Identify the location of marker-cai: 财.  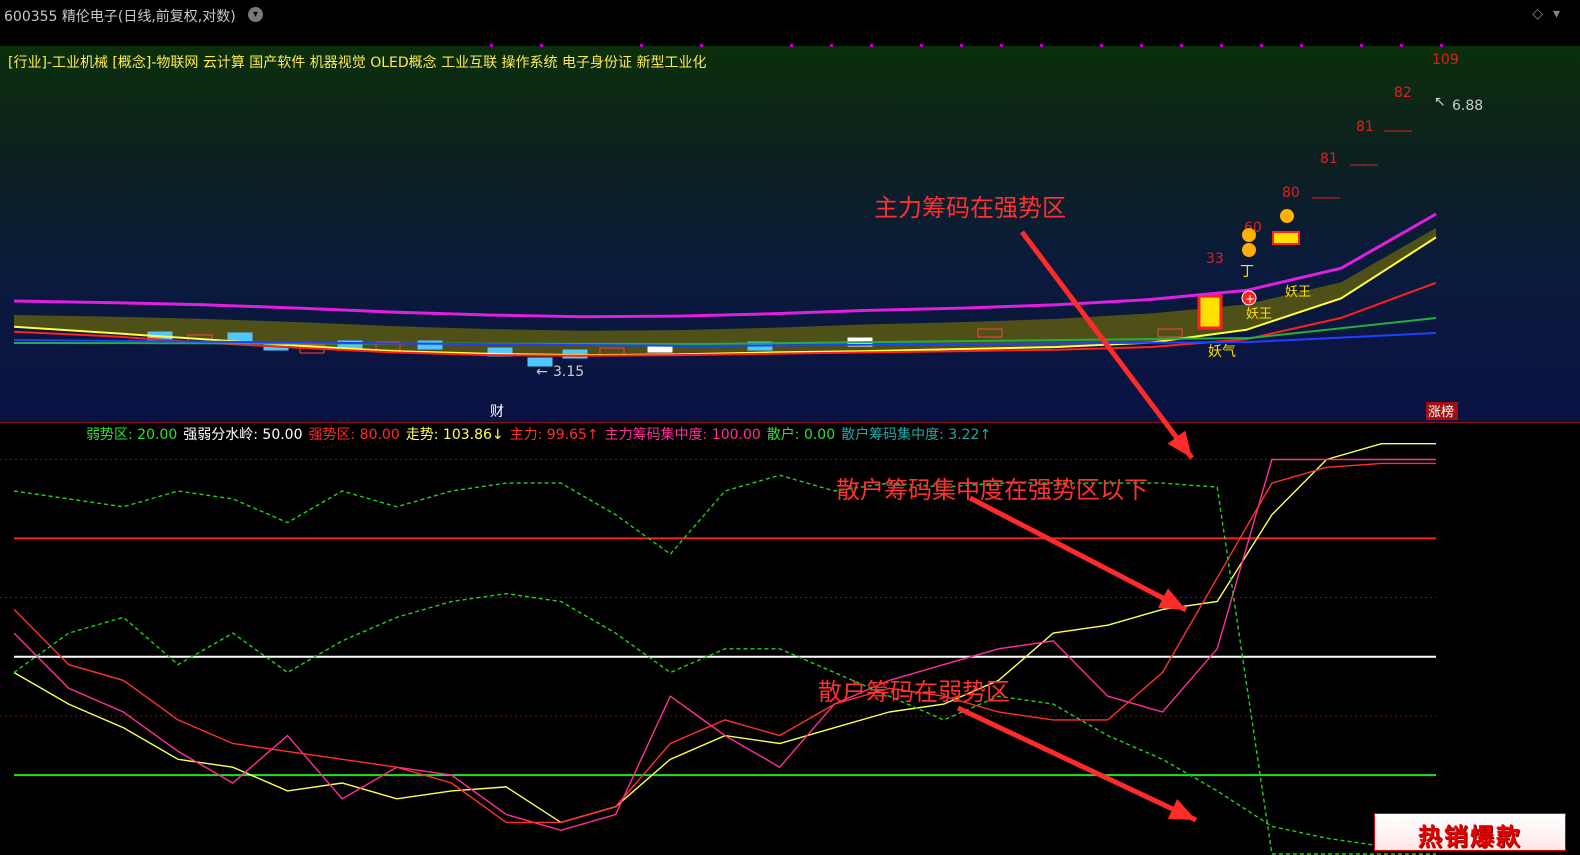
(497, 412).